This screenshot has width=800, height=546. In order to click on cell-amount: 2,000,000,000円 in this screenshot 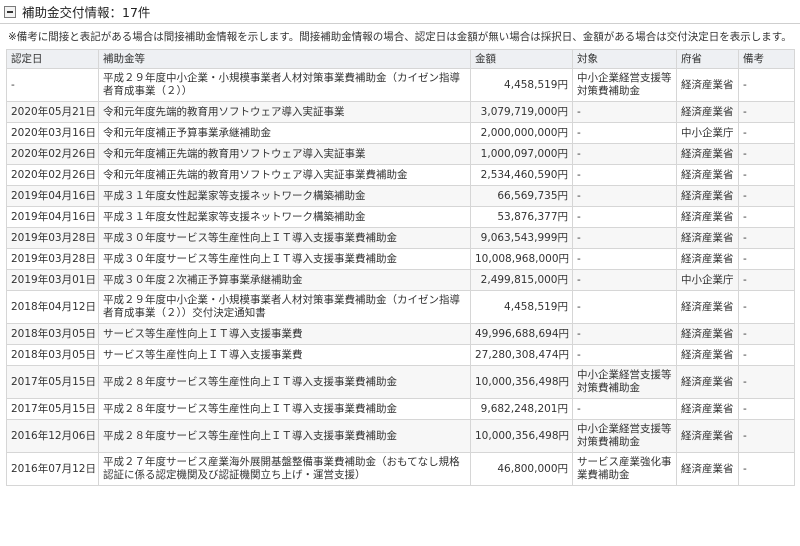, I will do `click(521, 133)`.